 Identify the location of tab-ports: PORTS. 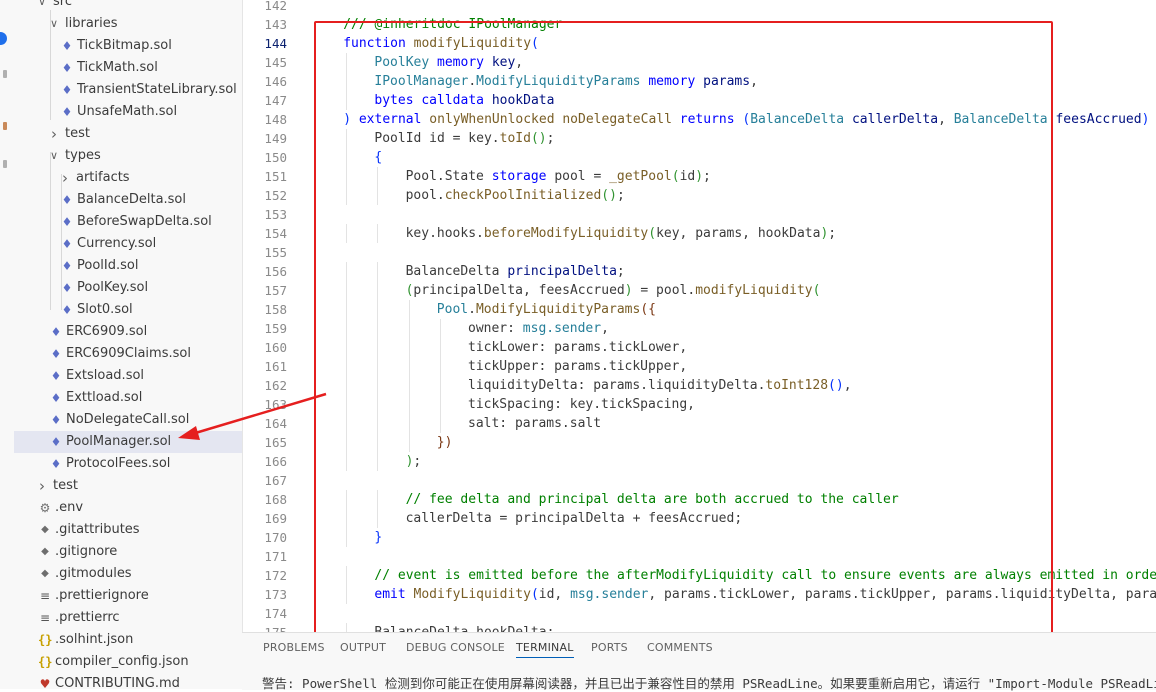
(609, 647).